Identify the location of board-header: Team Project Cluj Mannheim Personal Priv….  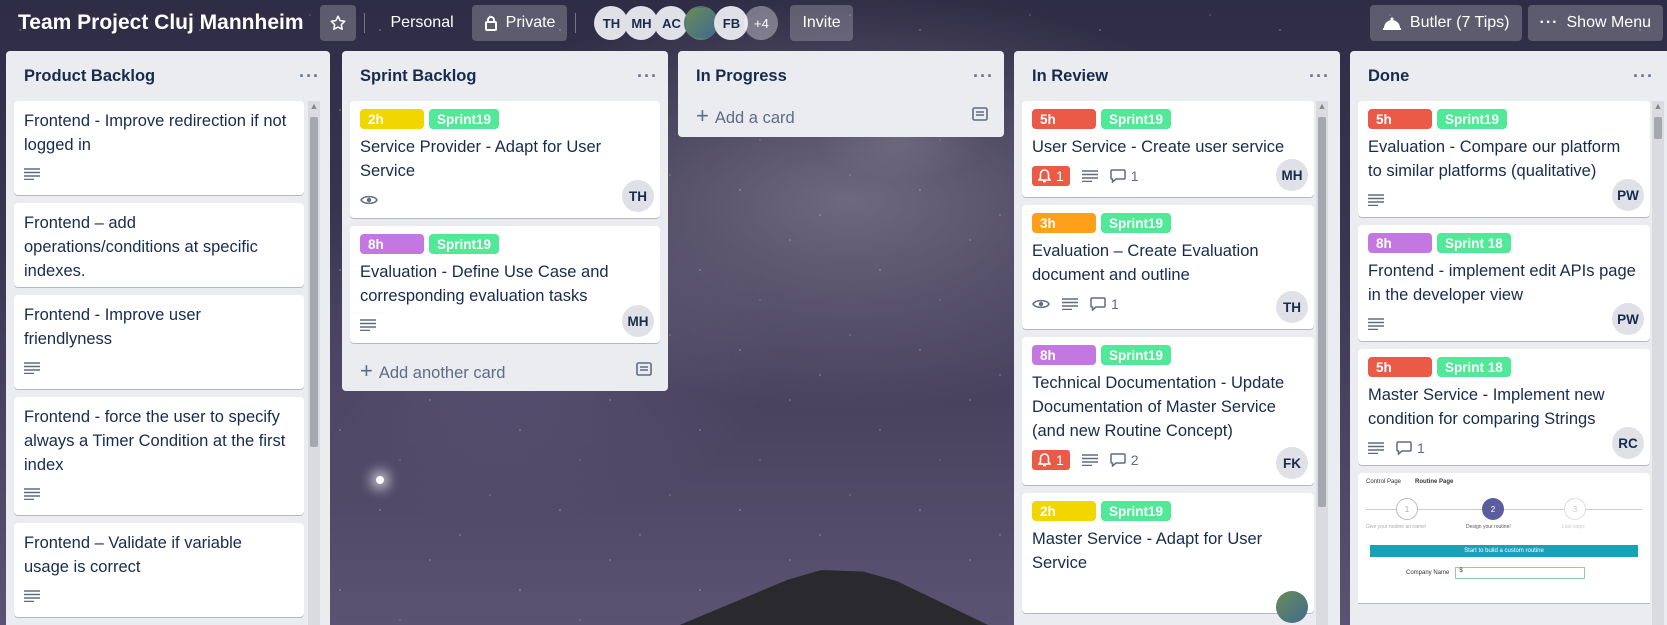
(833, 23).